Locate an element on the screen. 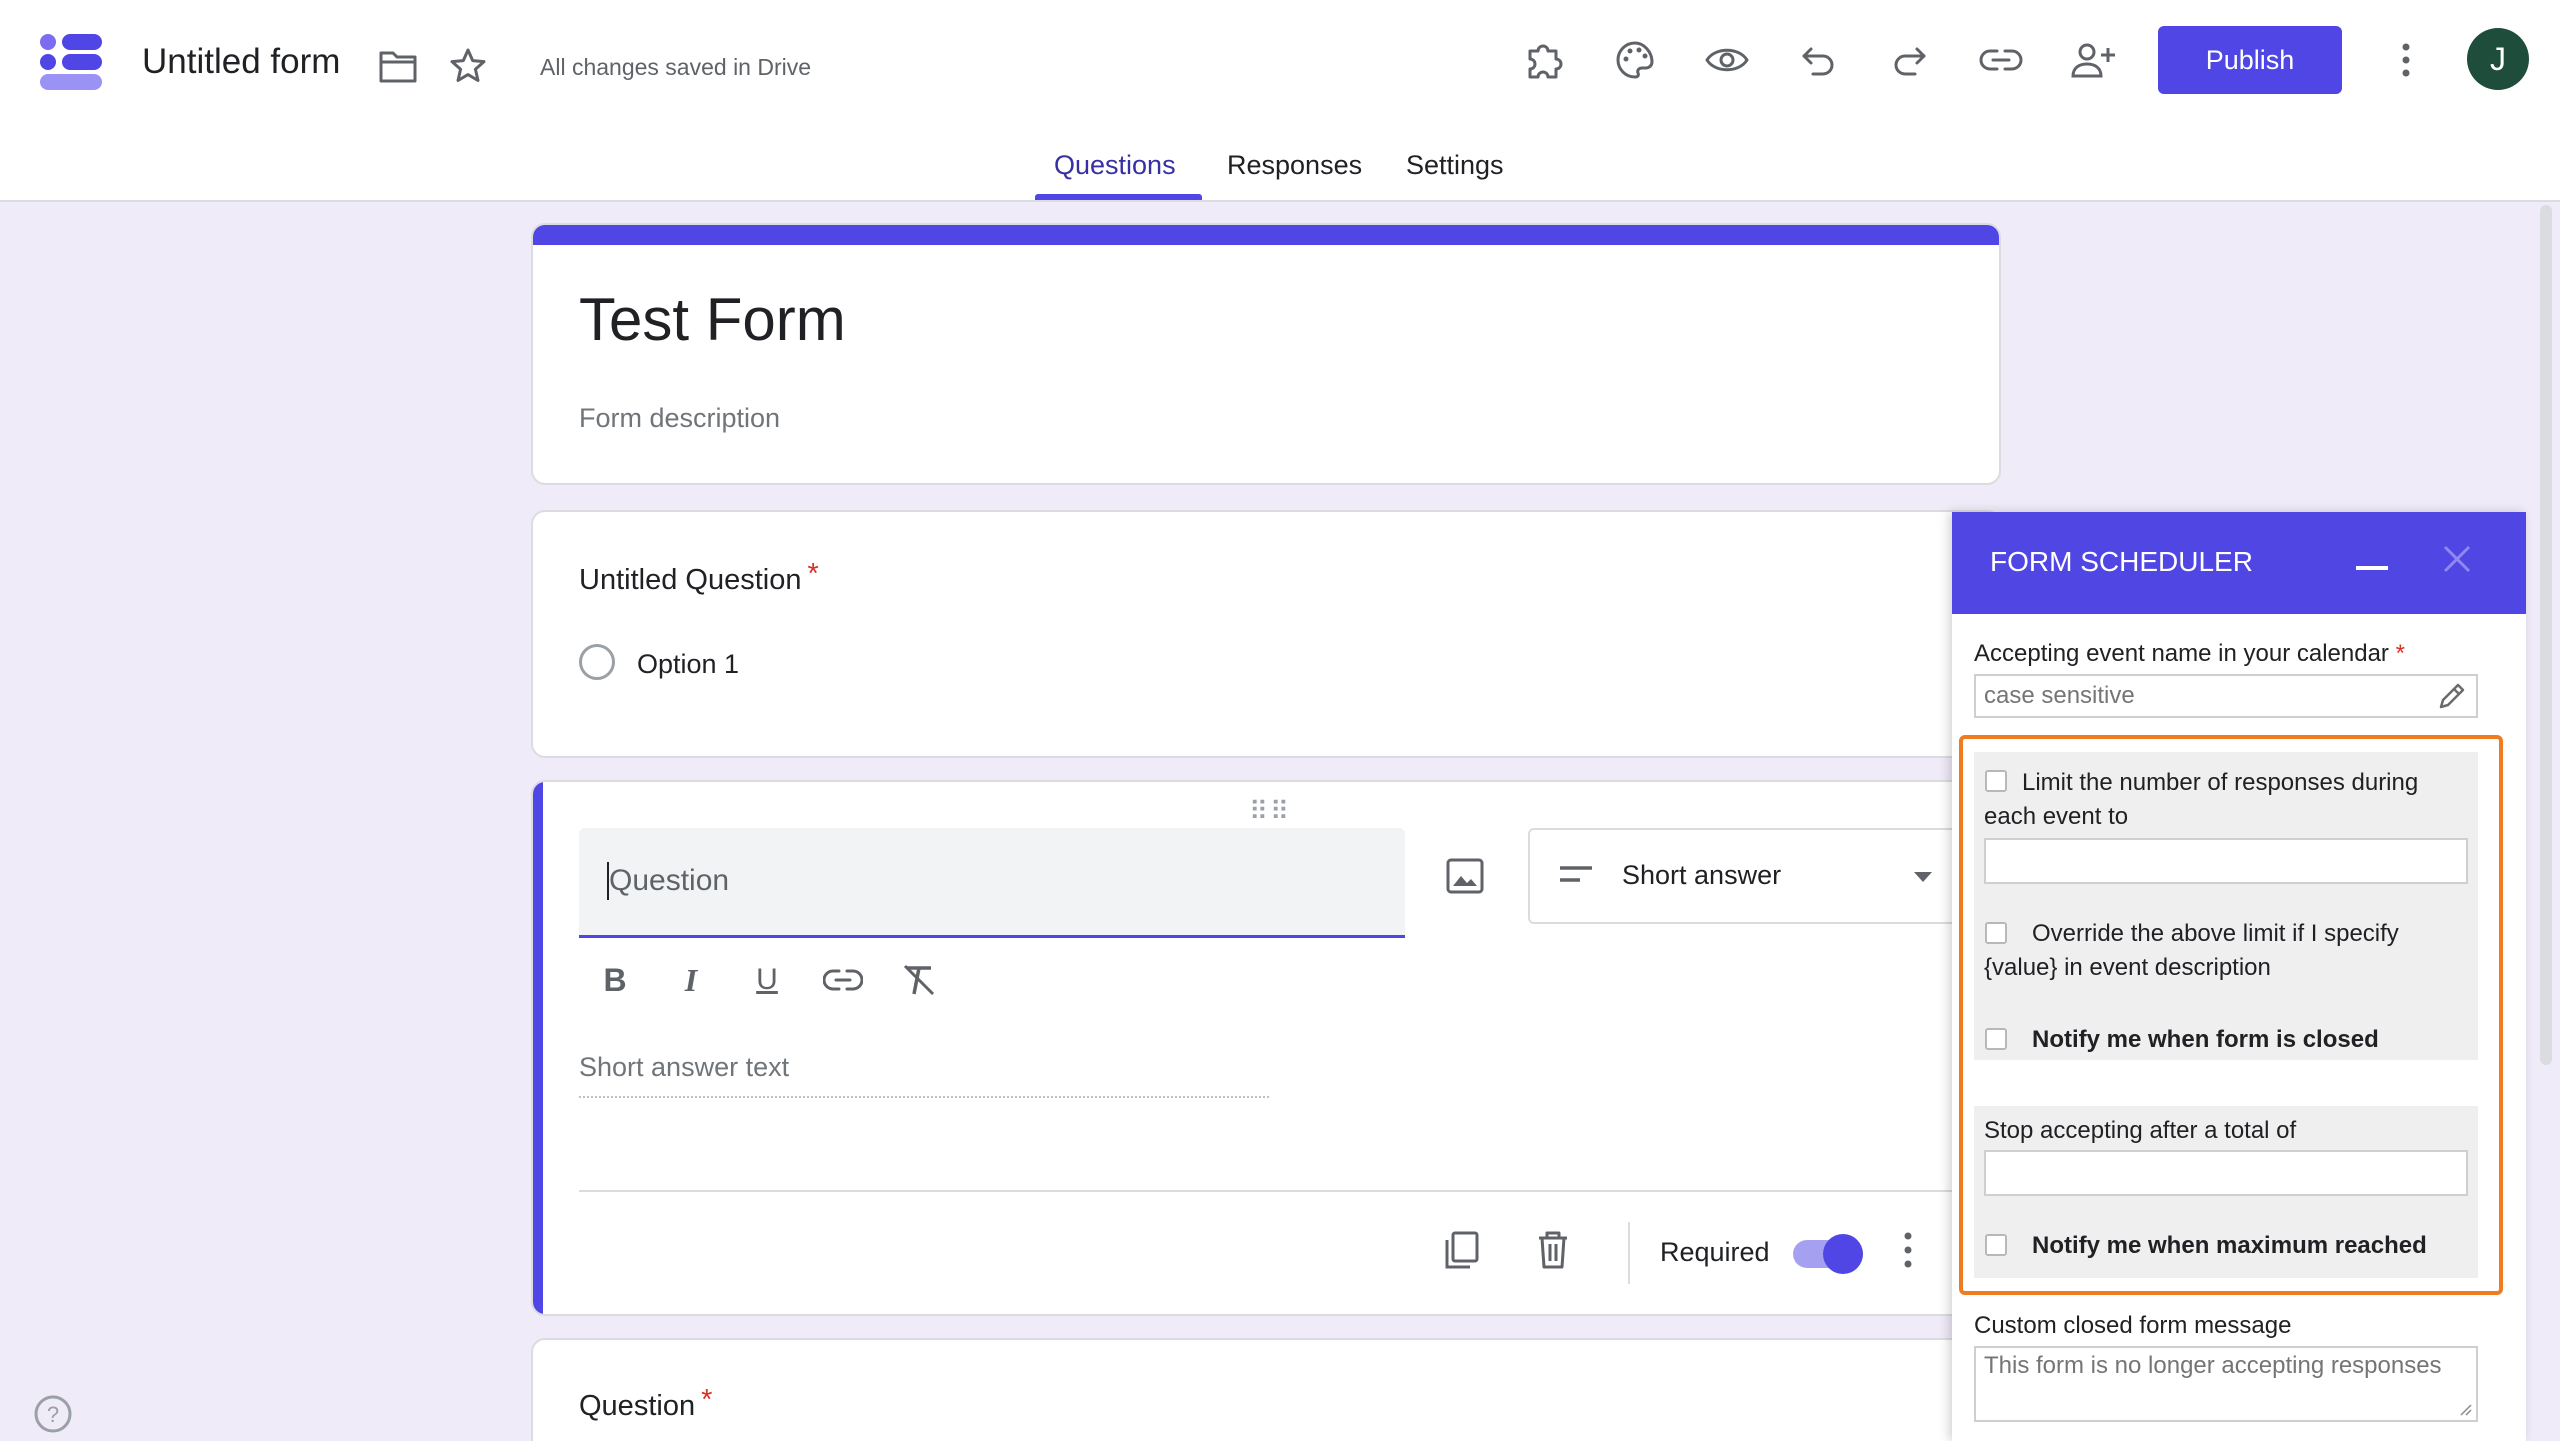  question-title: Untitled Question * is located at coordinates (699, 577).